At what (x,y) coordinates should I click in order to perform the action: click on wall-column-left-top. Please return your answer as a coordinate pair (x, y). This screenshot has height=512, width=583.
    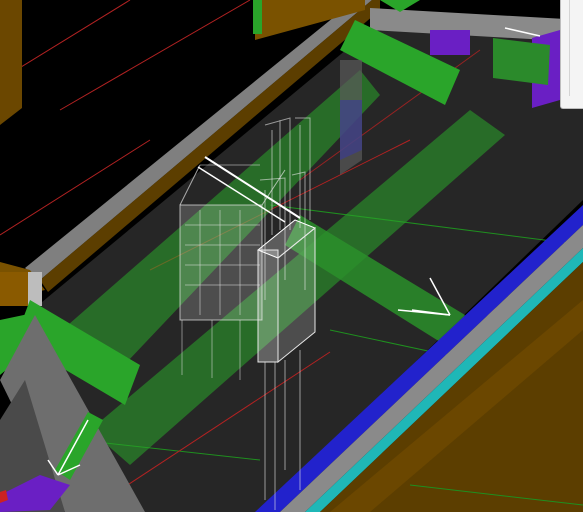
    Looking at the image, I should click on (11, 62).